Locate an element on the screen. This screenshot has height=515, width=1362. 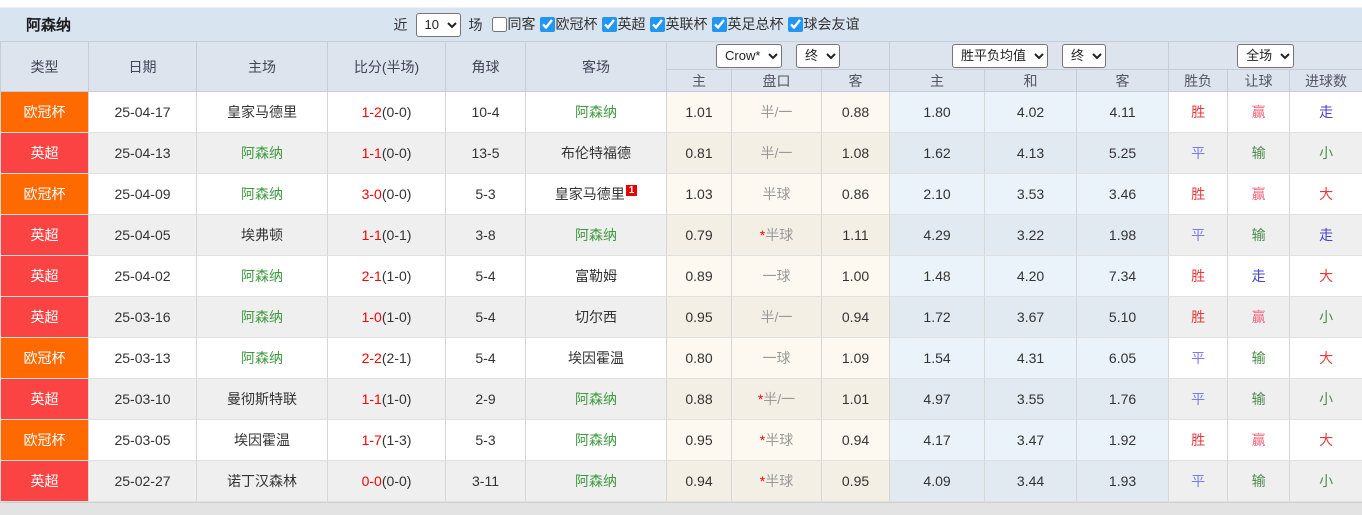
cell-avg-away-odds: 4.11 is located at coordinates (1123, 112).